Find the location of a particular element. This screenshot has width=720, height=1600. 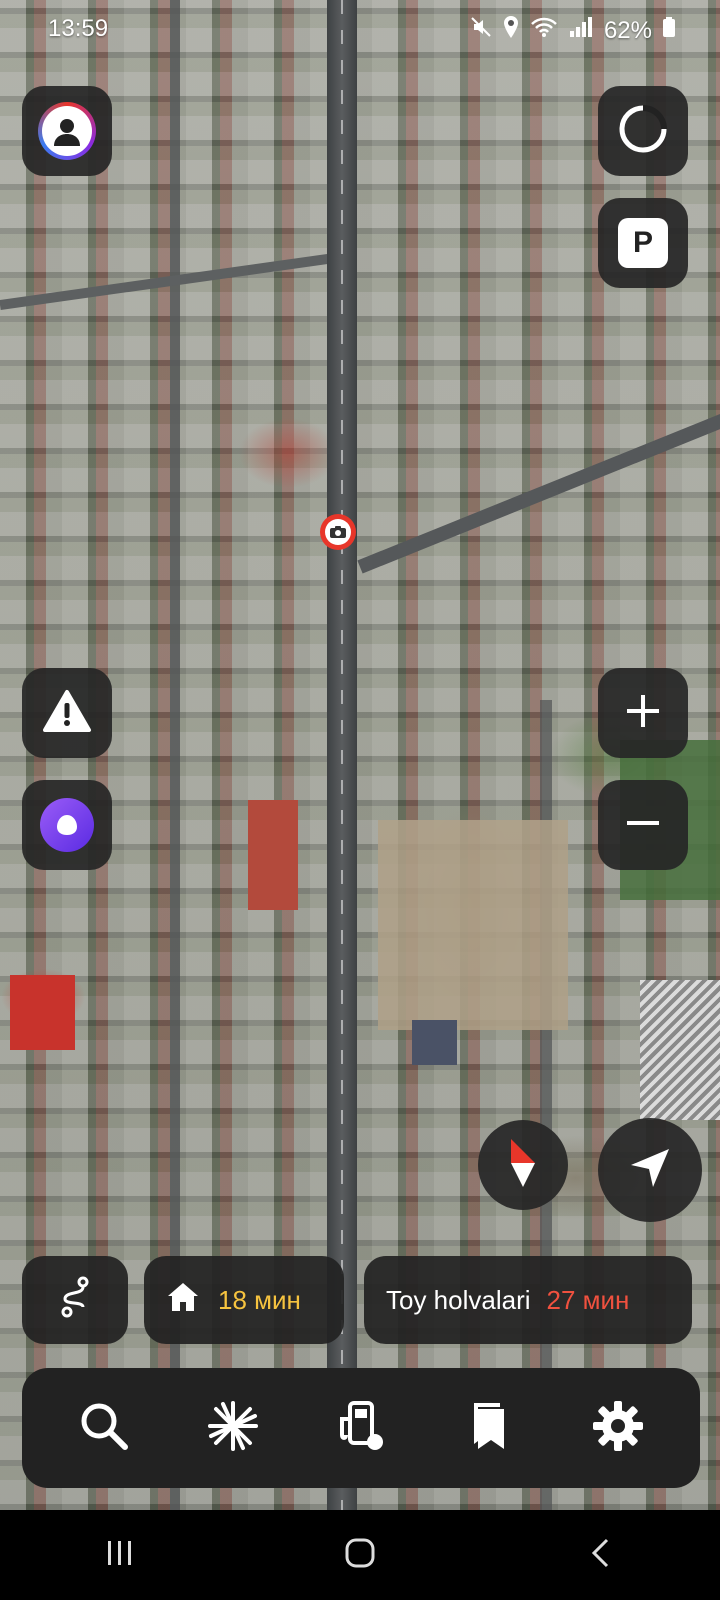

status-bar: 13:59 62% is located at coordinates (360, 29).